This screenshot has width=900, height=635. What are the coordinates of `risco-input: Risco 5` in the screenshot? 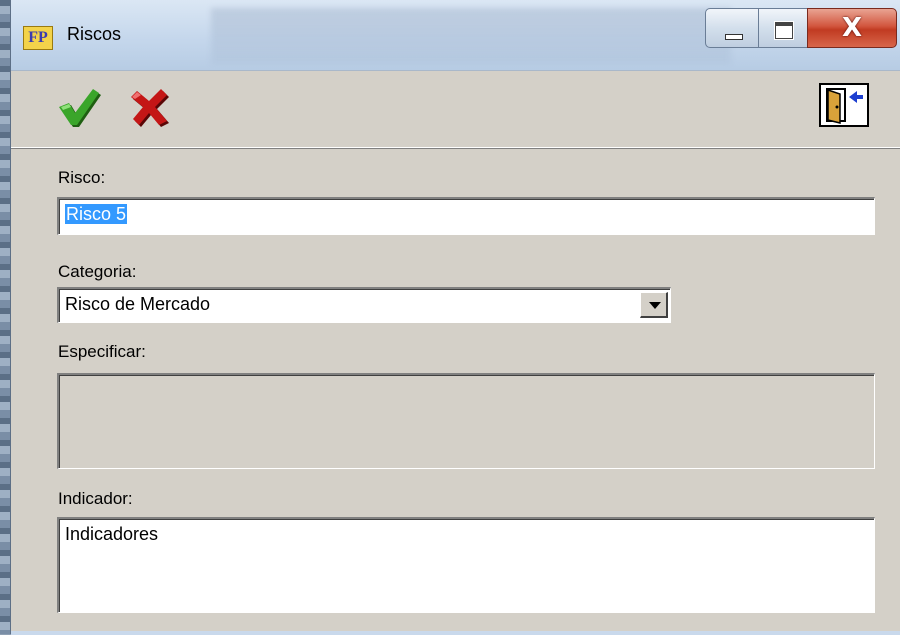 It's located at (466, 216).